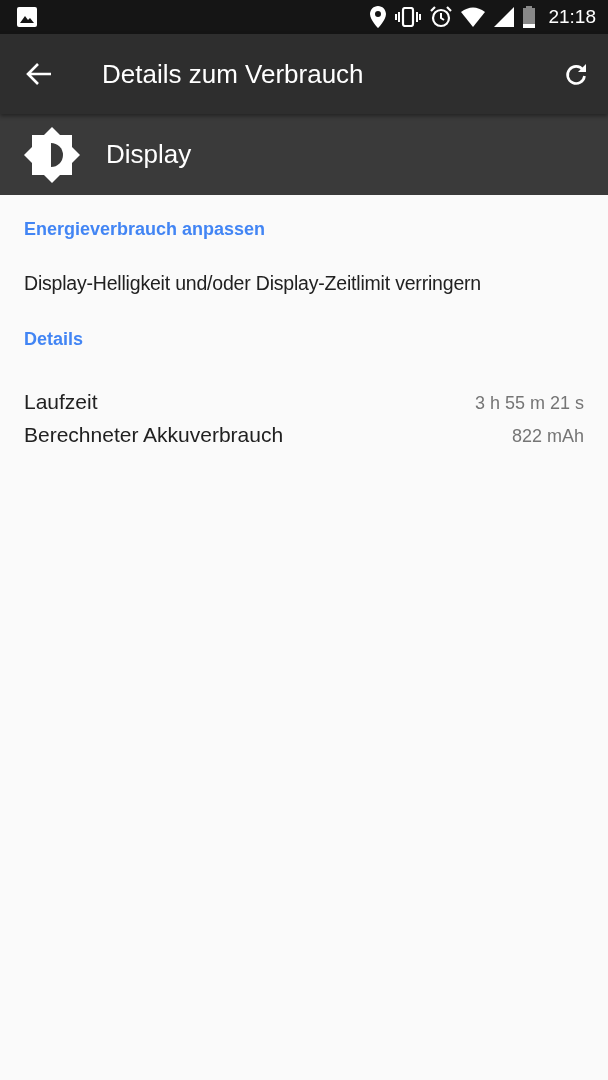 The width and height of the screenshot is (608, 1080). What do you see at coordinates (529, 17) in the screenshot?
I see `battery-icon` at bounding box center [529, 17].